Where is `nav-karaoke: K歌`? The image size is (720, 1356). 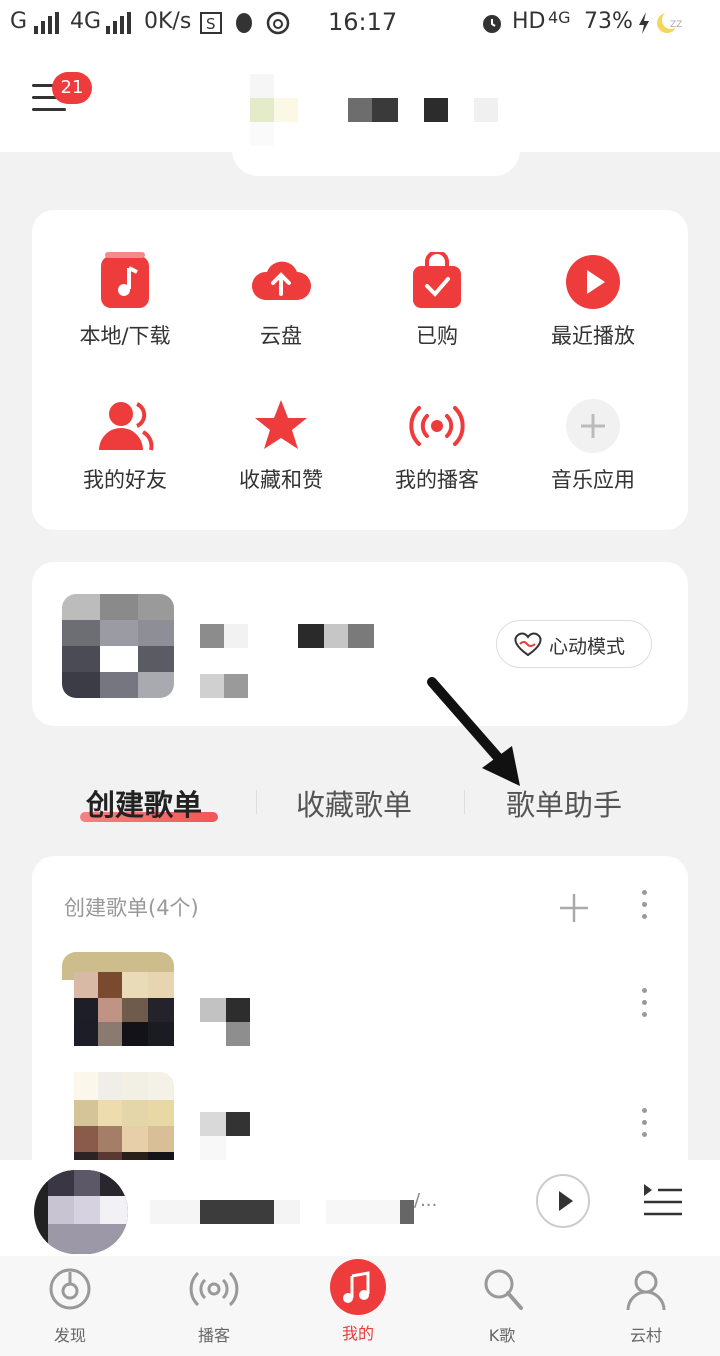 nav-karaoke: K歌 is located at coordinates (502, 1305).